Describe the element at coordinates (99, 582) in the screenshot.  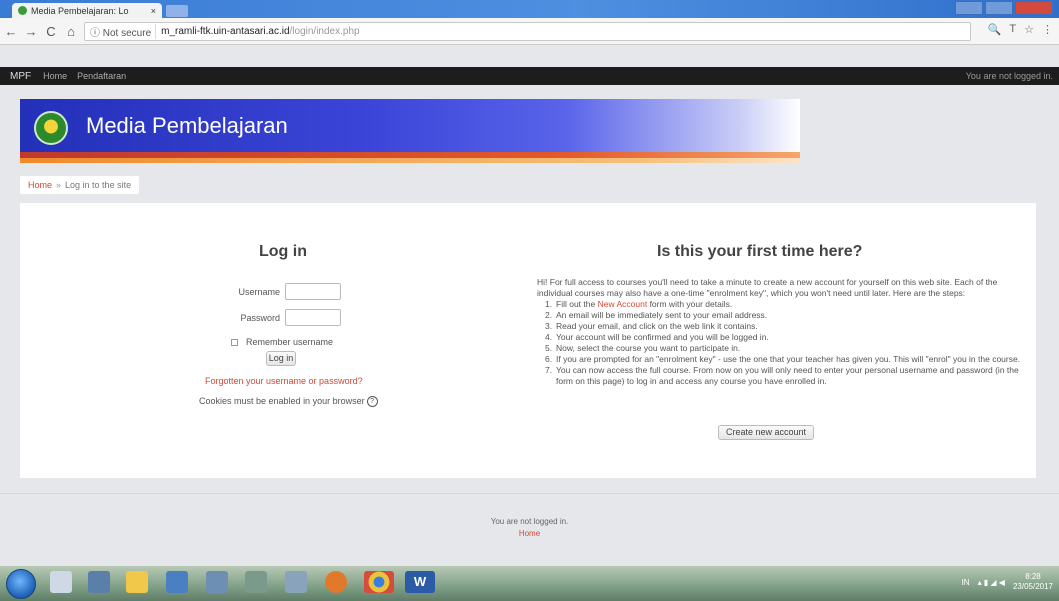
I see `education-app-icon` at that location.